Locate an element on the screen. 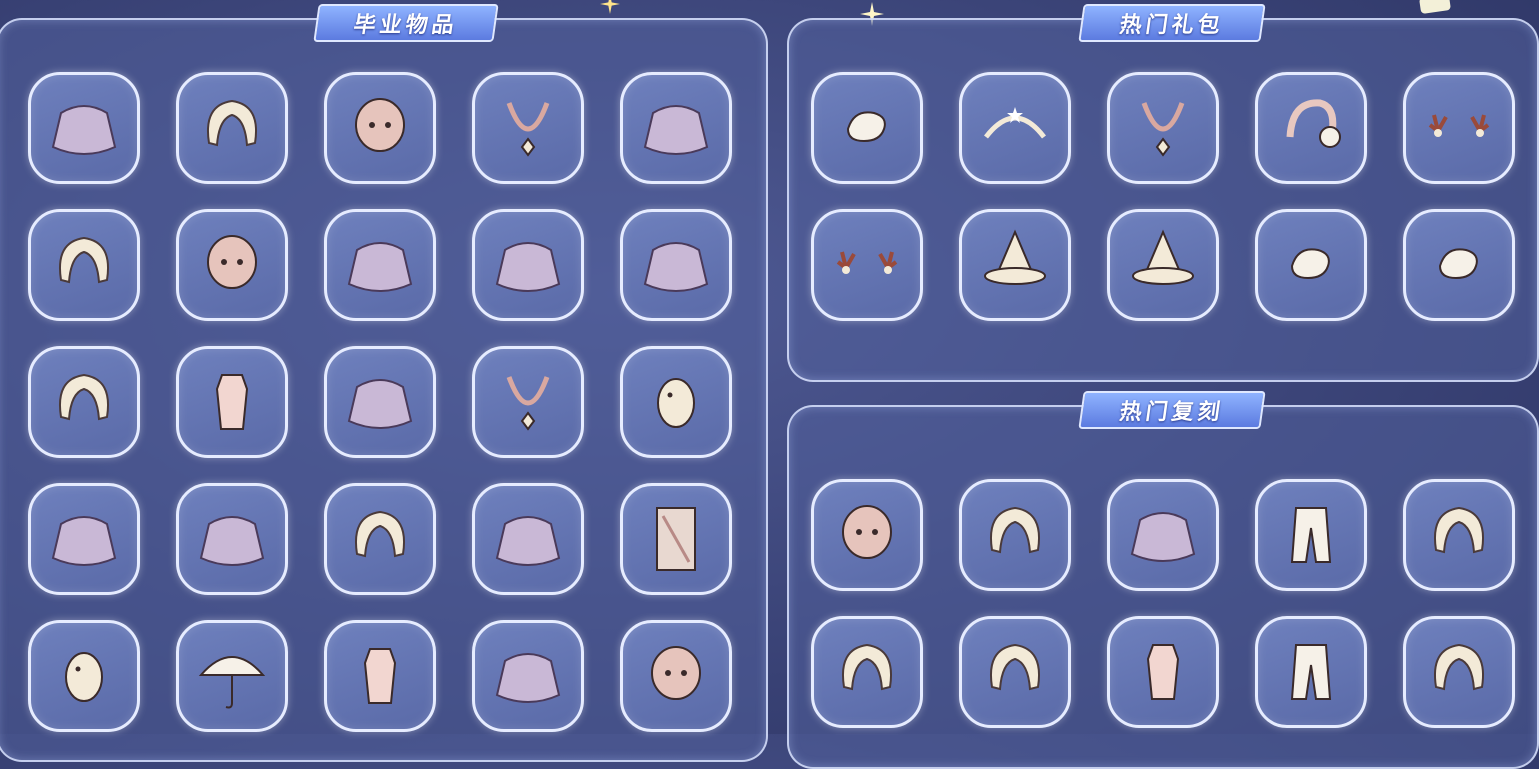 Image resolution: width=1539 pixels, height=769 pixels. star-decoration-icon is located at coordinates (610, 7).